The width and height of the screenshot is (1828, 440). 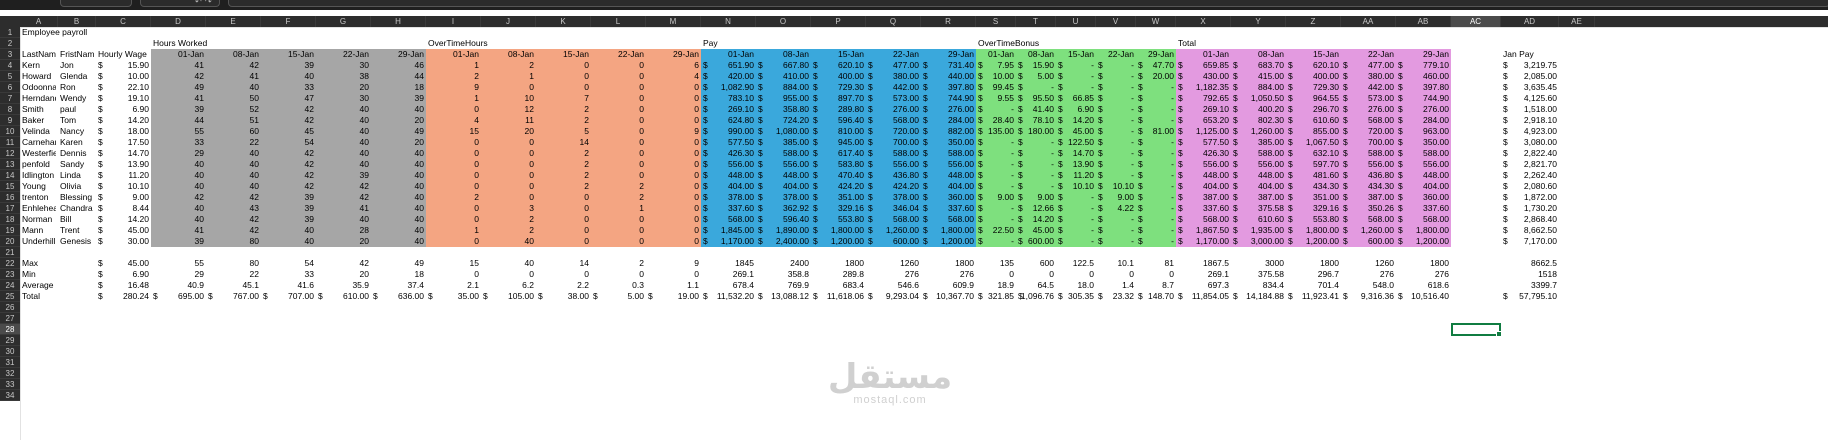 I want to click on date-header: 29-Jan, so click(x=1423, y=54).